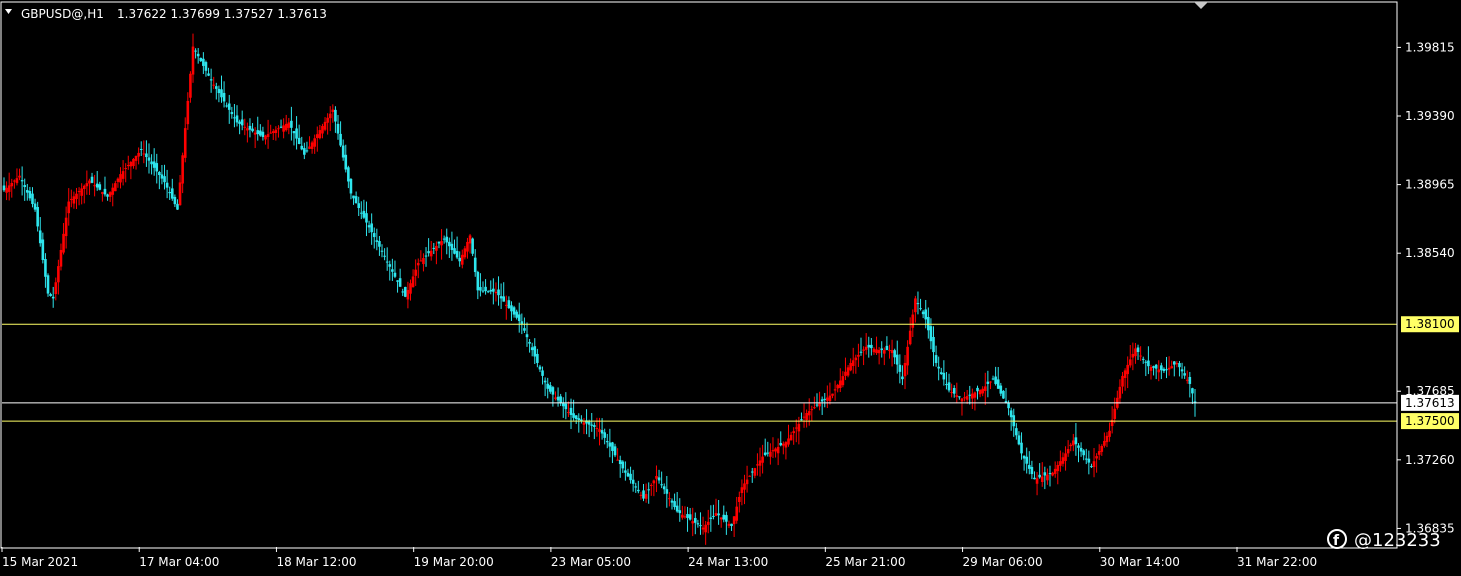 This screenshot has height=576, width=1461. What do you see at coordinates (1430, 460) in the screenshot?
I see `y-tick-label: 1.37260` at bounding box center [1430, 460].